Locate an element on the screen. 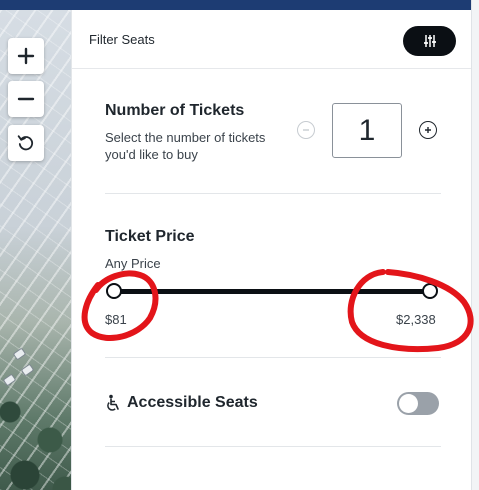 The width and height of the screenshot is (479, 490). minus-circle-icon is located at coordinates (306, 130).